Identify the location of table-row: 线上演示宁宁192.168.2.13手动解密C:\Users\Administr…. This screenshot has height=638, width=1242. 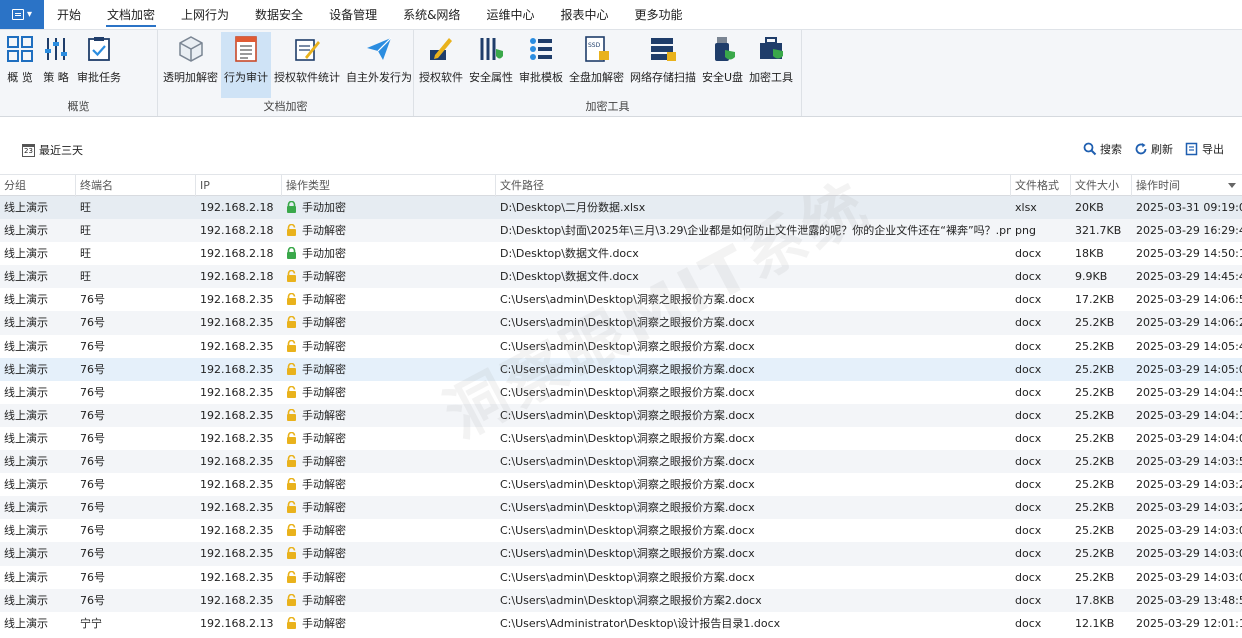
(621, 623).